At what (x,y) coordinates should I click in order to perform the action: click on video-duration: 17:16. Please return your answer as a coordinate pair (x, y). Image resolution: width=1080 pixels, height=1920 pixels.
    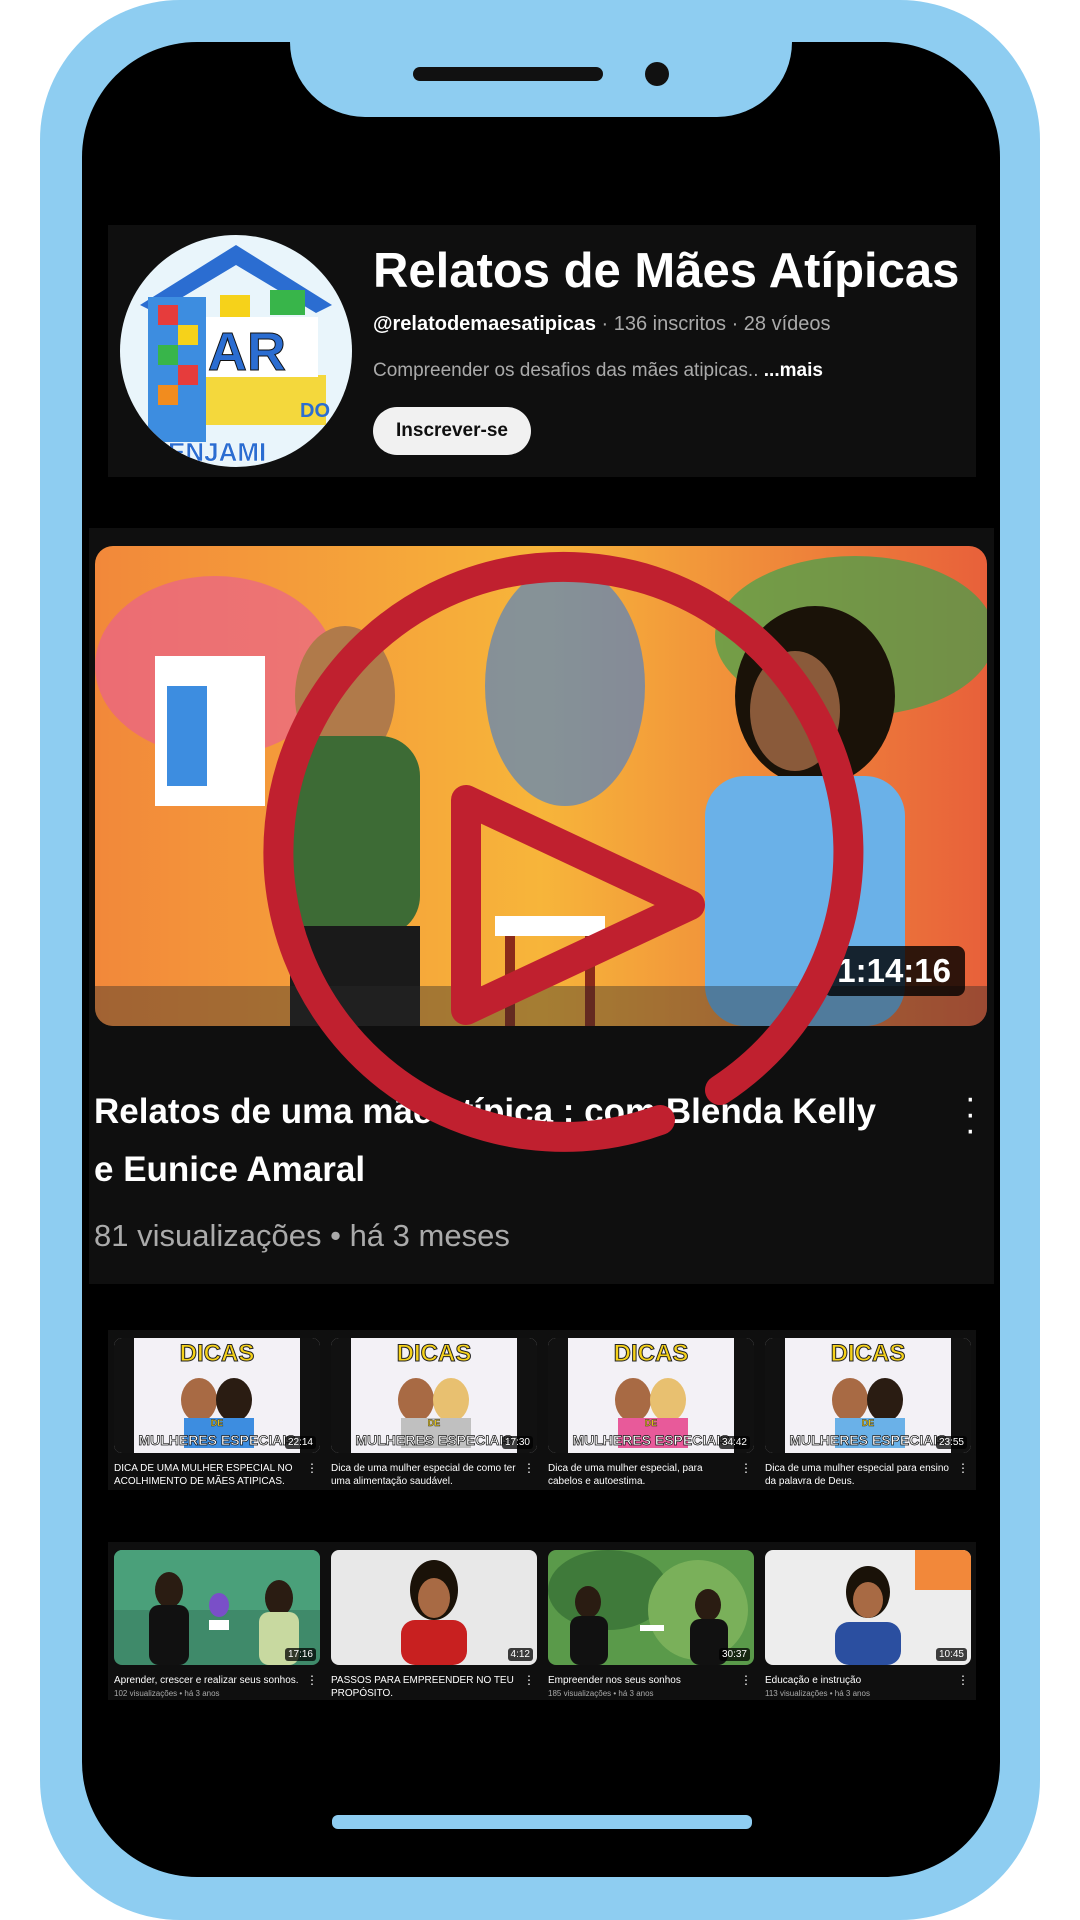
    Looking at the image, I should click on (300, 1654).